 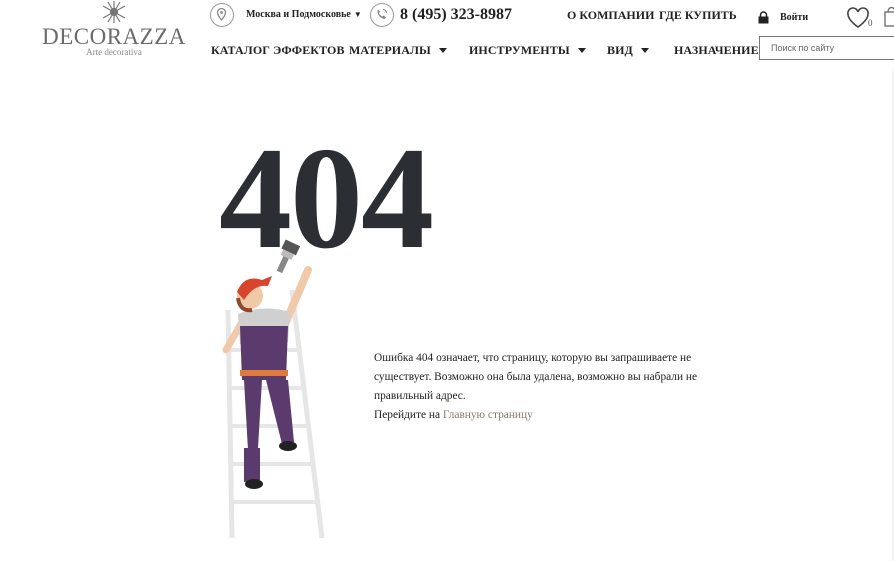 I want to click on nav-item-materials: МАТЕРИАЛЫ, so click(x=398, y=50).